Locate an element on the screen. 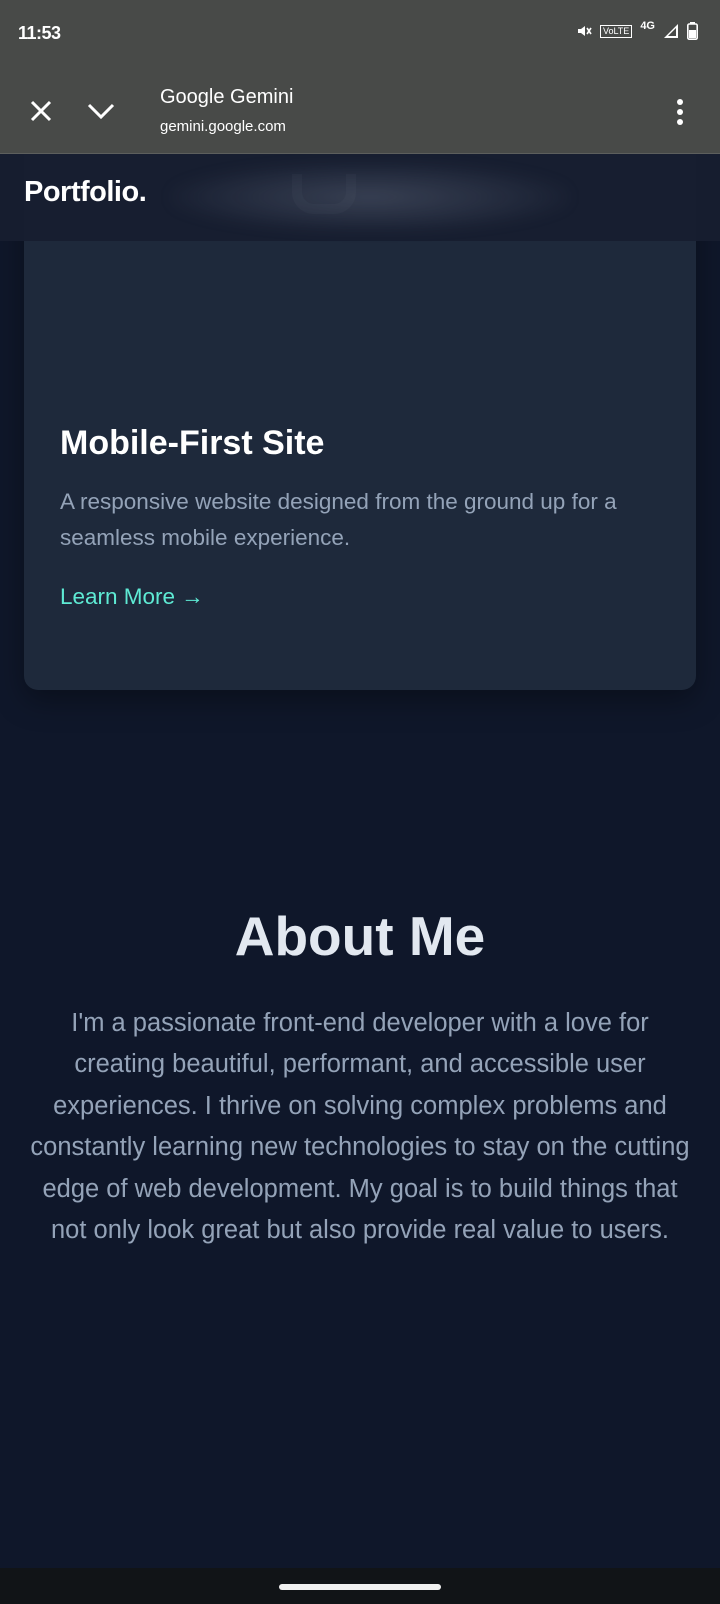  network-type: 4G is located at coordinates (647, 26).